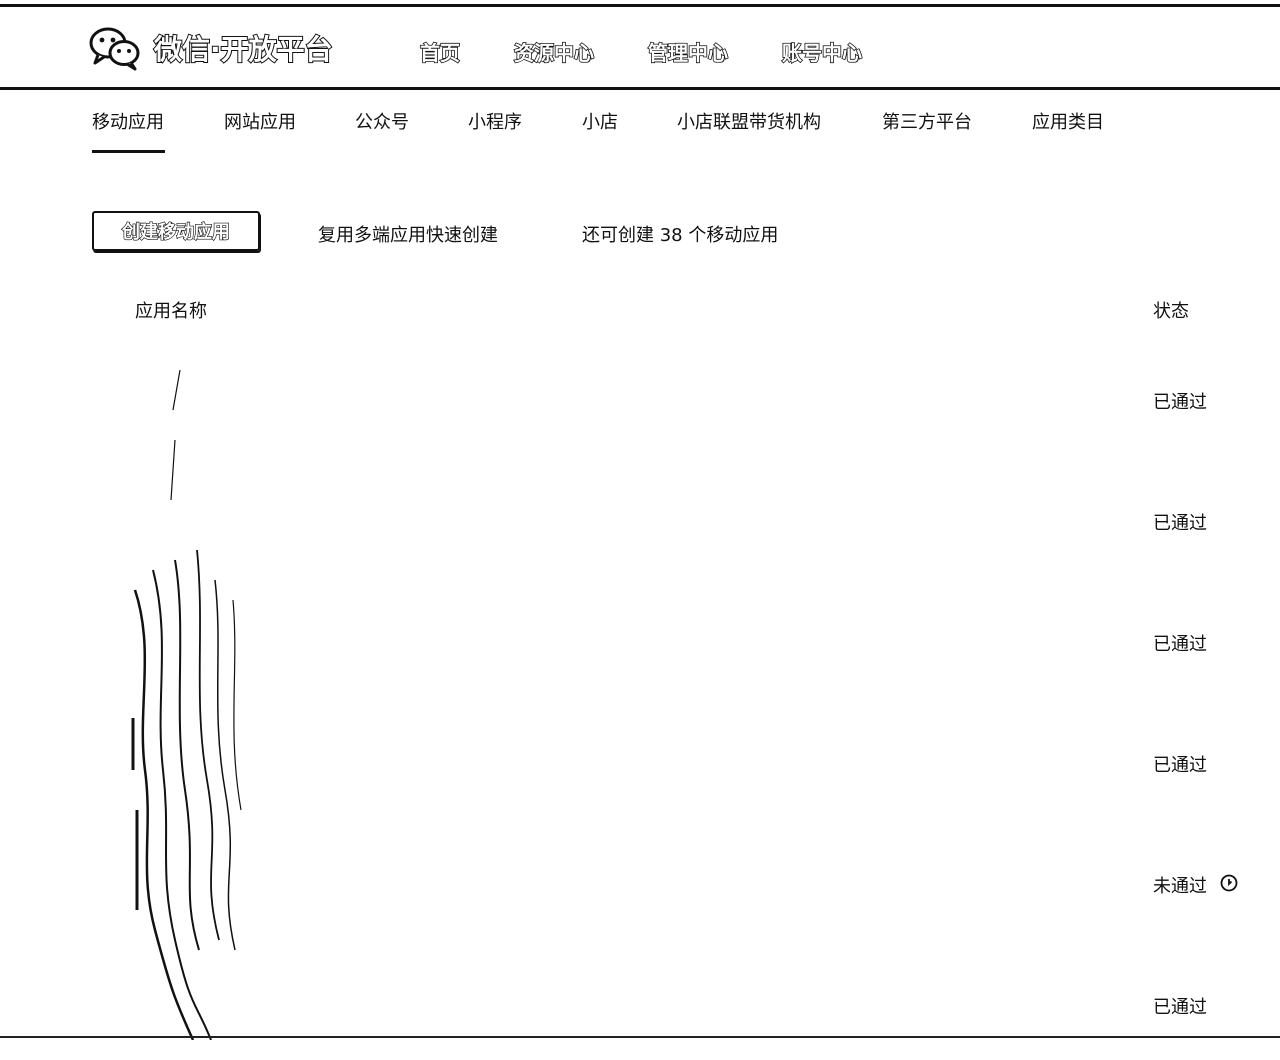  What do you see at coordinates (1229, 883) in the screenshot?
I see `info-circle-icon` at bounding box center [1229, 883].